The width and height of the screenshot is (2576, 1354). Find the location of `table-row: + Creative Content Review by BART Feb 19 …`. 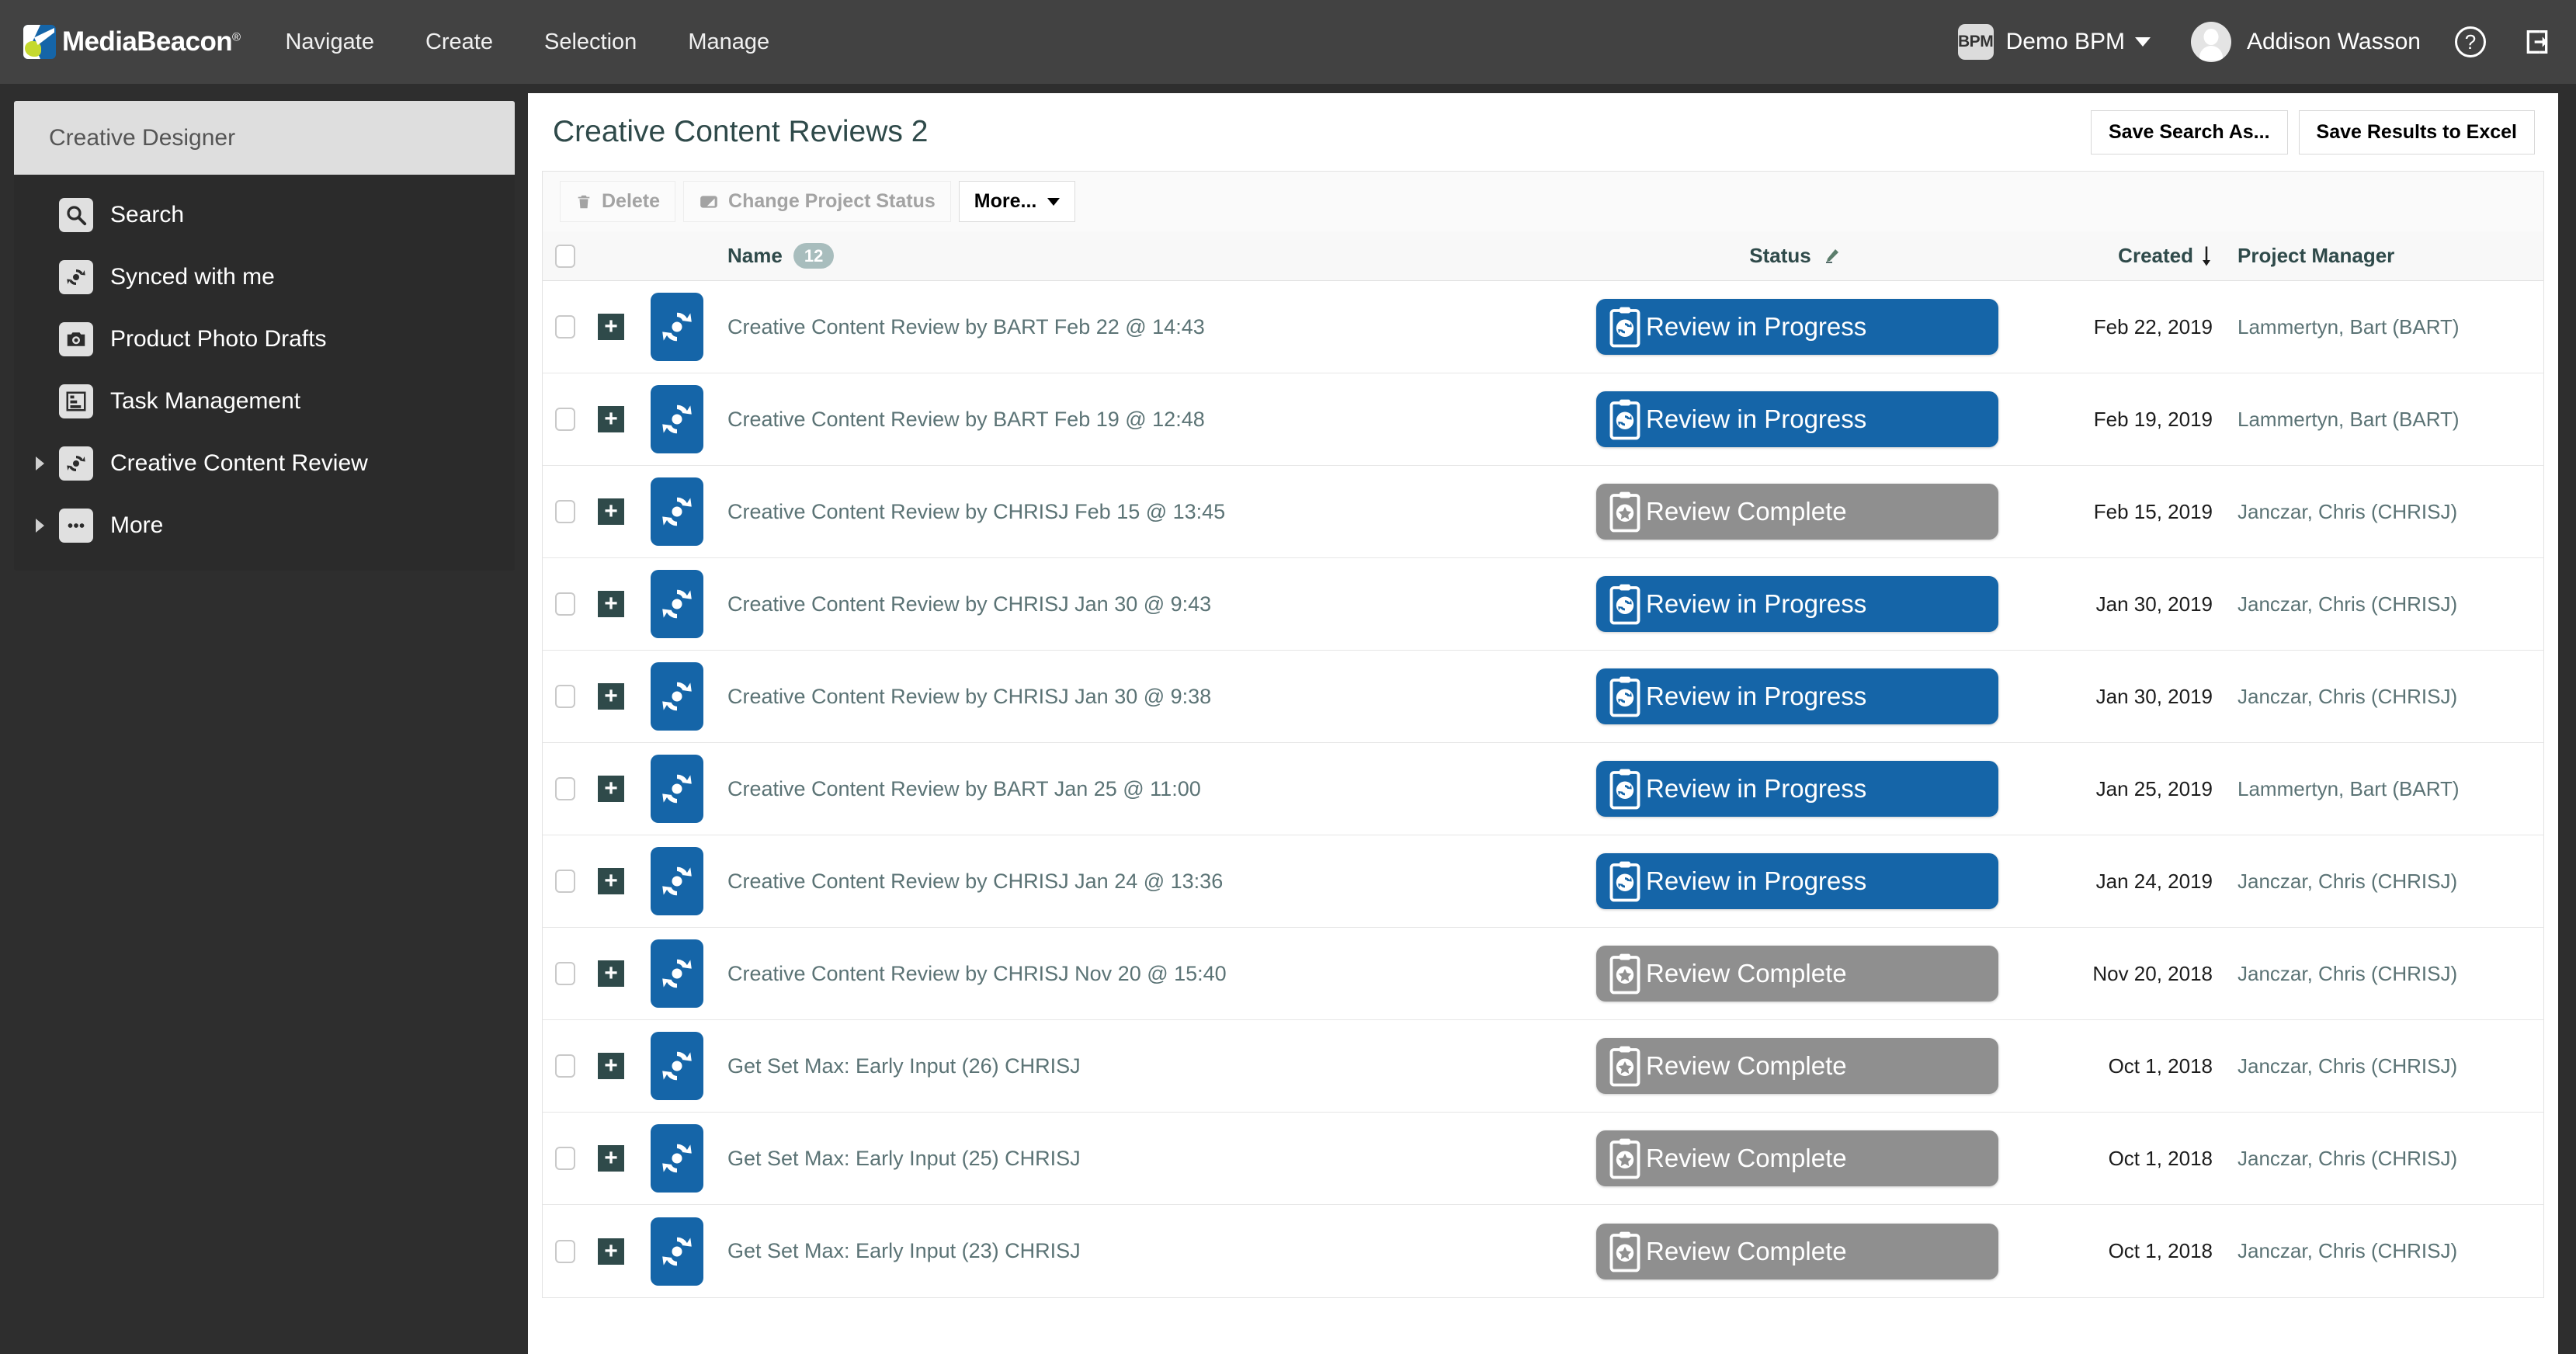

table-row: + Creative Content Review by BART Feb 19 … is located at coordinates (1543, 419).